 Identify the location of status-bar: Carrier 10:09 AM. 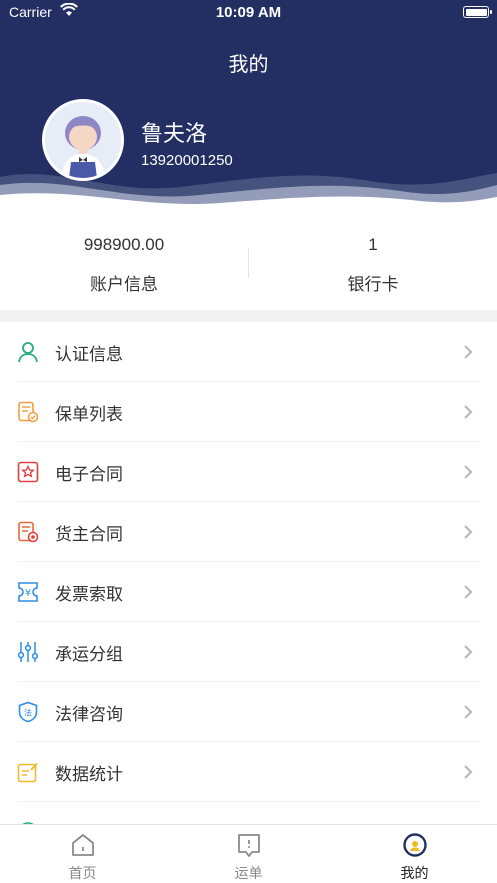
(248, 13).